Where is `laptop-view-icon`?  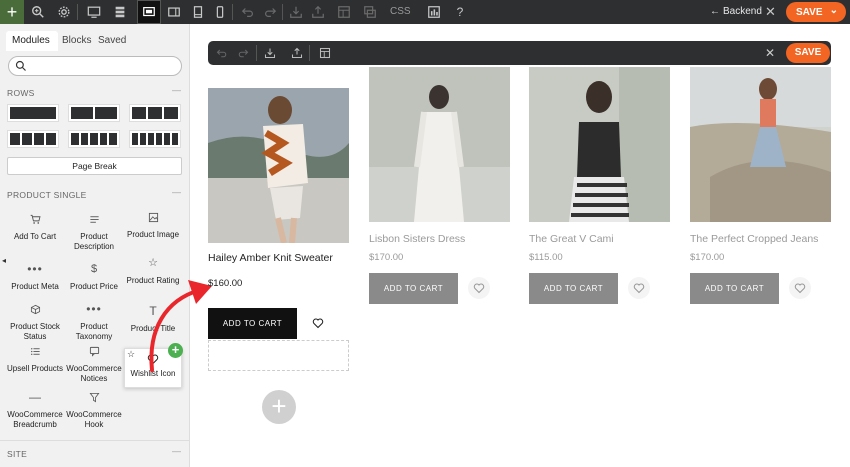 laptop-view-icon is located at coordinates (149, 12).